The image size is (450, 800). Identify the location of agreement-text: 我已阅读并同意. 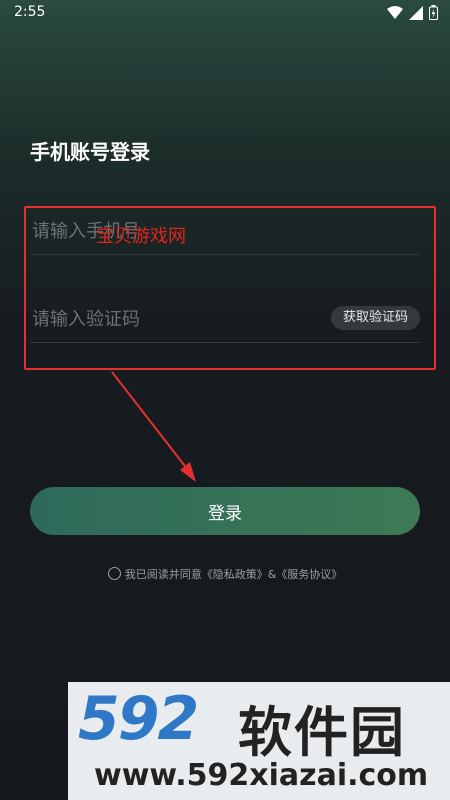
(163, 574).